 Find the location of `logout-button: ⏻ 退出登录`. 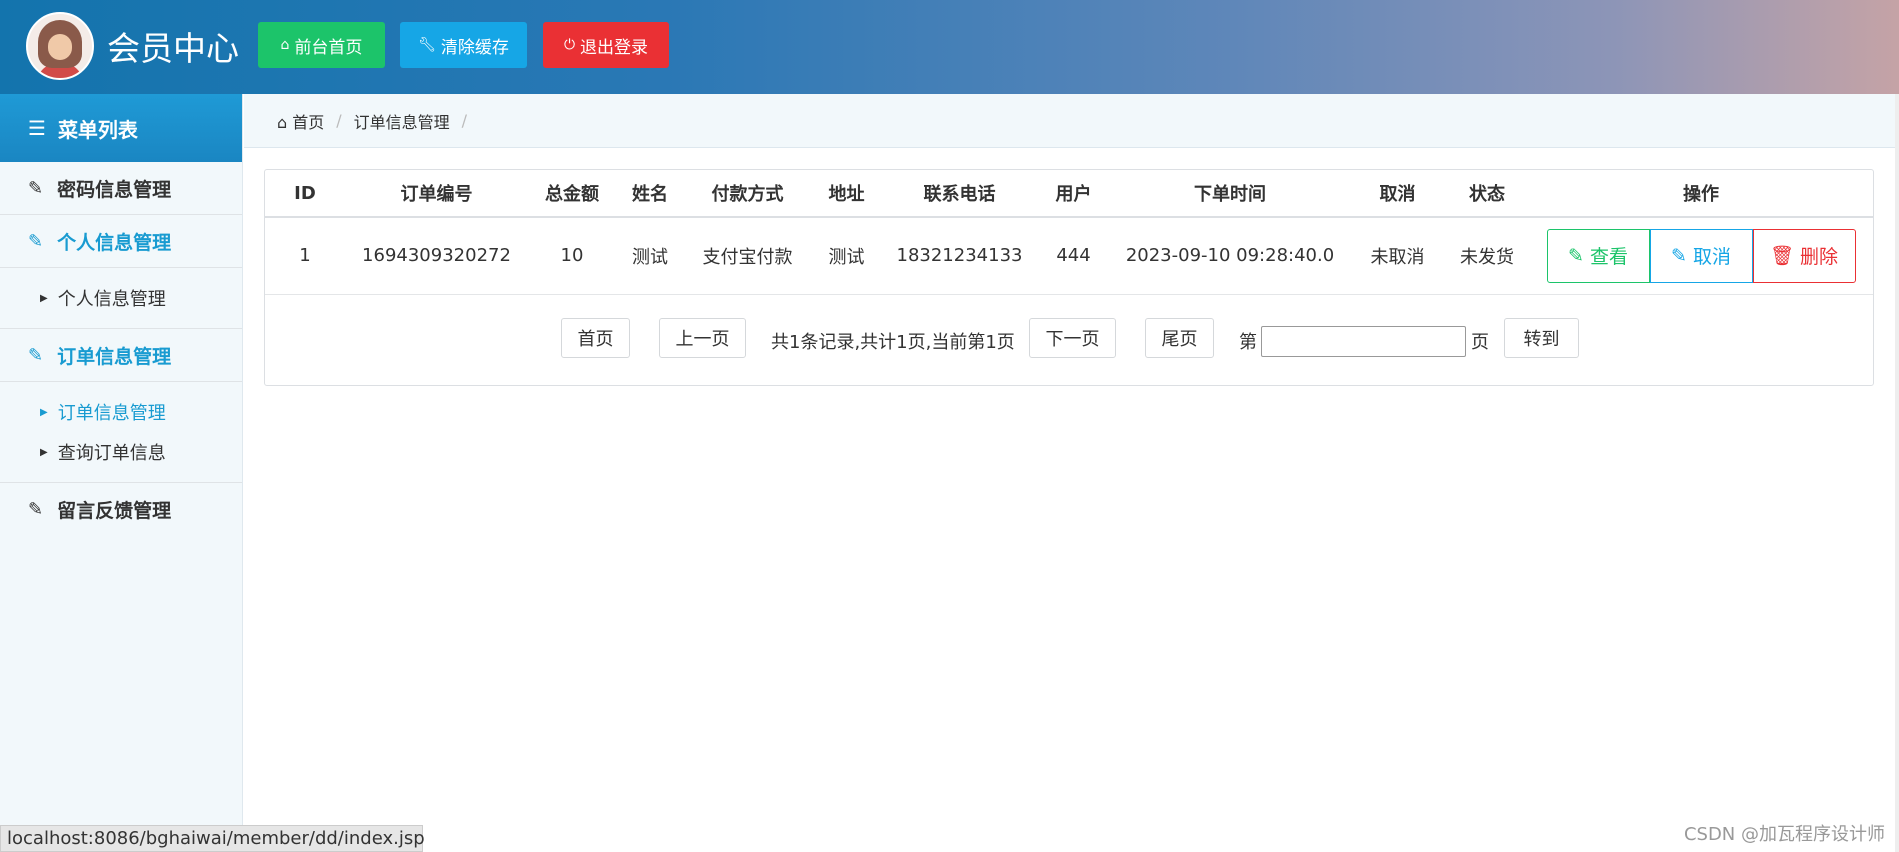

logout-button: ⏻ 退出登录 is located at coordinates (606, 45).